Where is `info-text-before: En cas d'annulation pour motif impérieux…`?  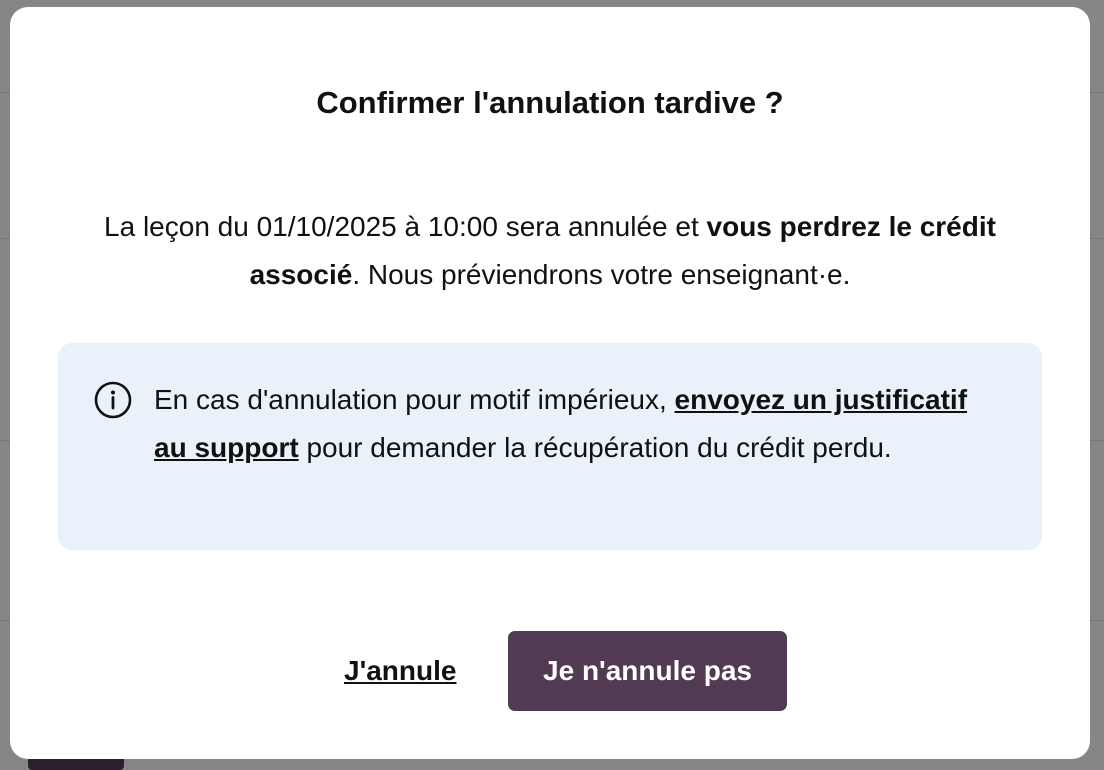
info-text-before: En cas d'annulation pour motif impérieux… is located at coordinates (414, 399).